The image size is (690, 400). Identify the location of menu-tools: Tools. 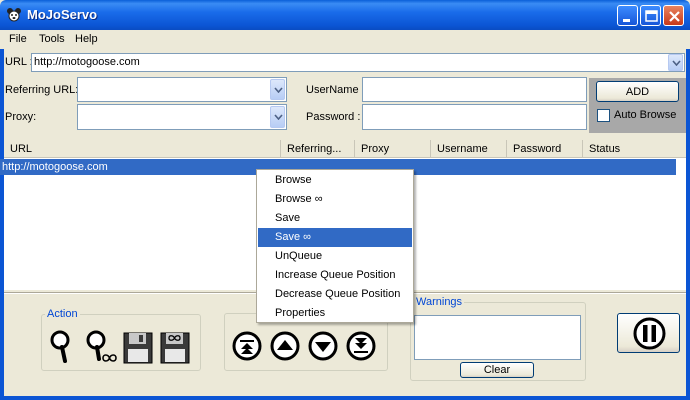
(52, 39).